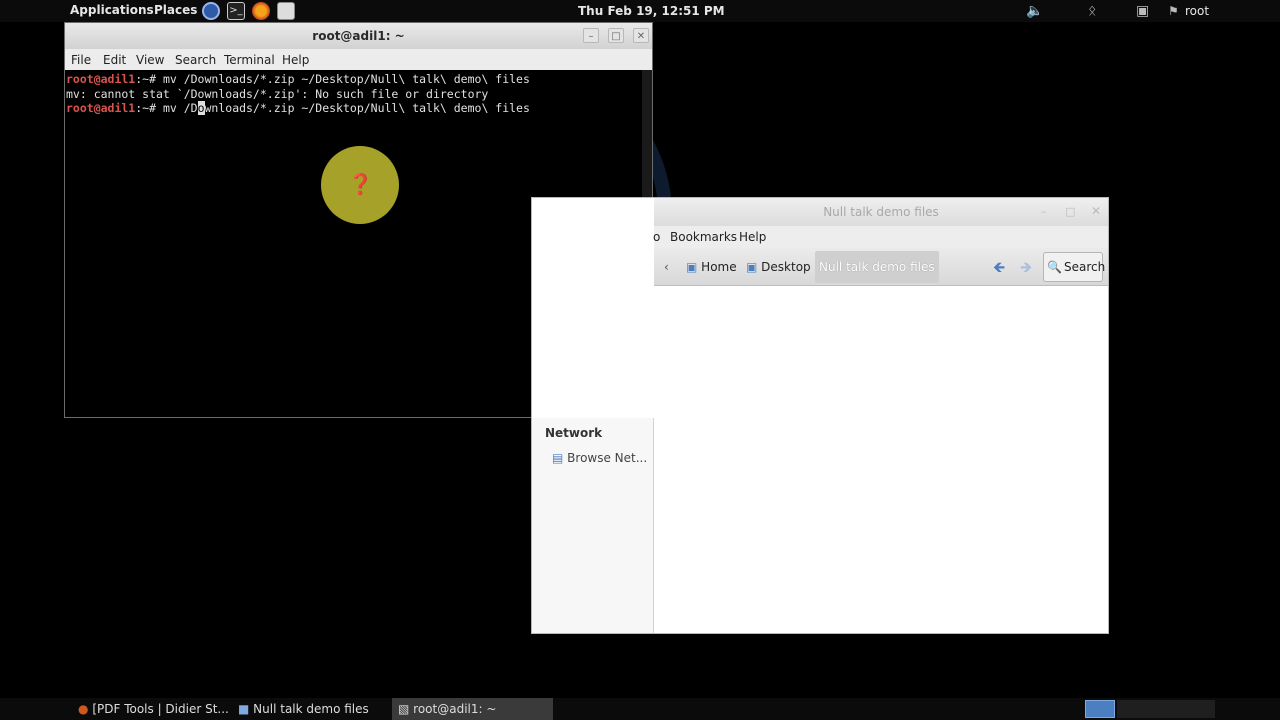 Image resolution: width=1280 pixels, height=720 pixels. I want to click on places-menu: Places, so click(175, 10).